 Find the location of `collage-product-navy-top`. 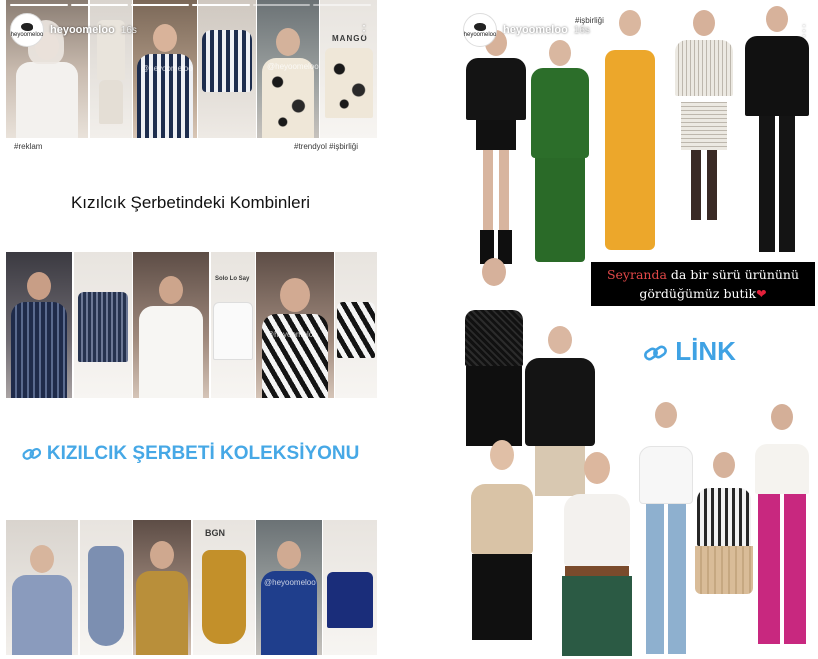

collage-product-navy-top is located at coordinates (350, 587).